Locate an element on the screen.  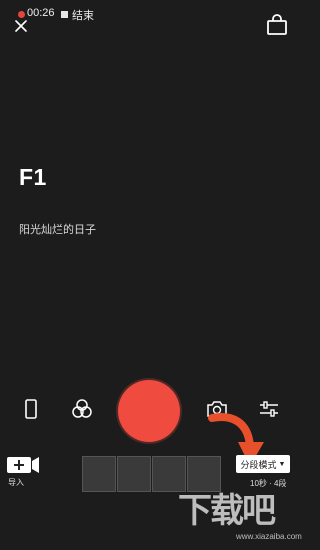
mode-dropdown: 分段模式 ▼ is located at coordinates (263, 464).